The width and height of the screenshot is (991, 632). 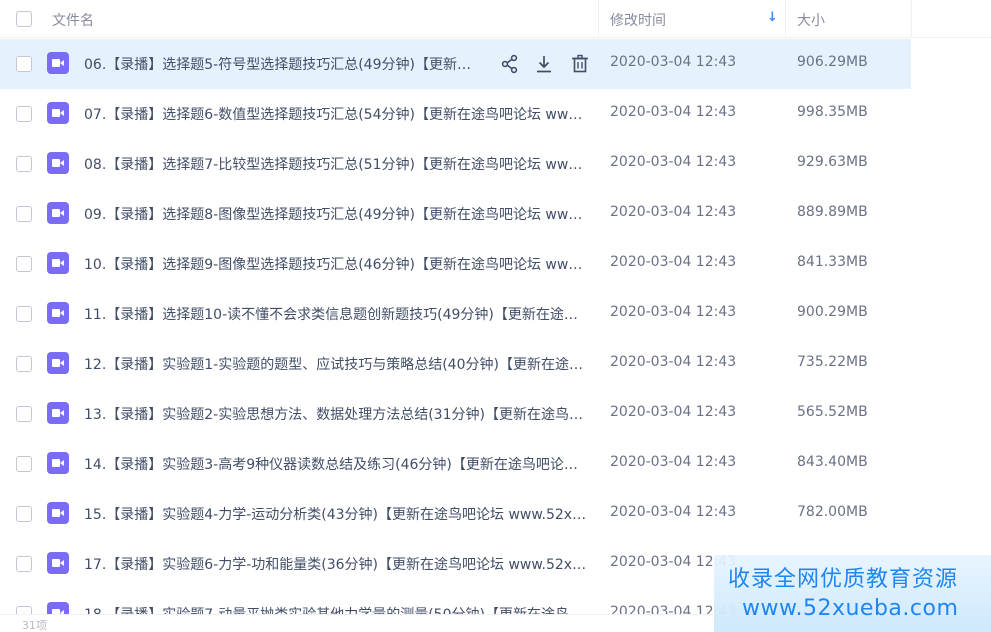 I want to click on delete-icon, so click(x=580, y=64).